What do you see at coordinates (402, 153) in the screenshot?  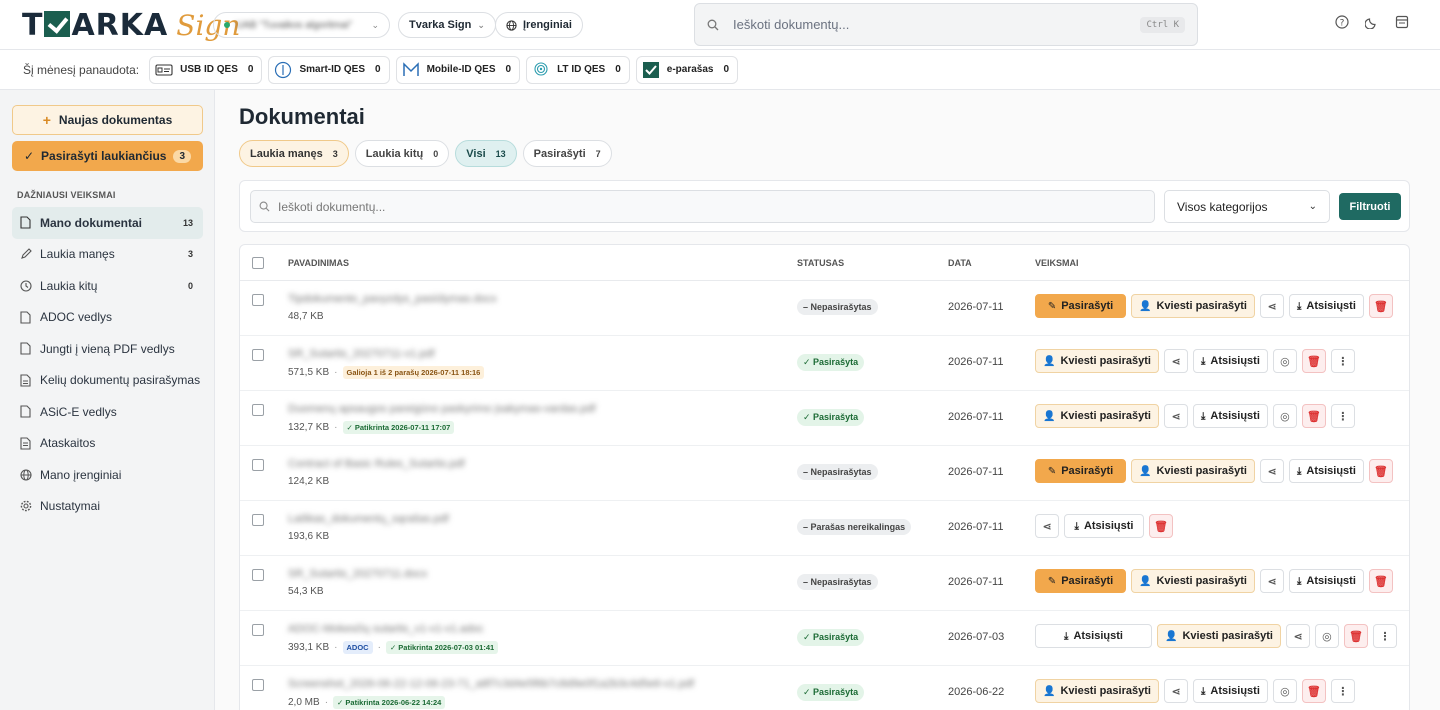 I see `tab-waiting-others: Laukia kitų 0` at bounding box center [402, 153].